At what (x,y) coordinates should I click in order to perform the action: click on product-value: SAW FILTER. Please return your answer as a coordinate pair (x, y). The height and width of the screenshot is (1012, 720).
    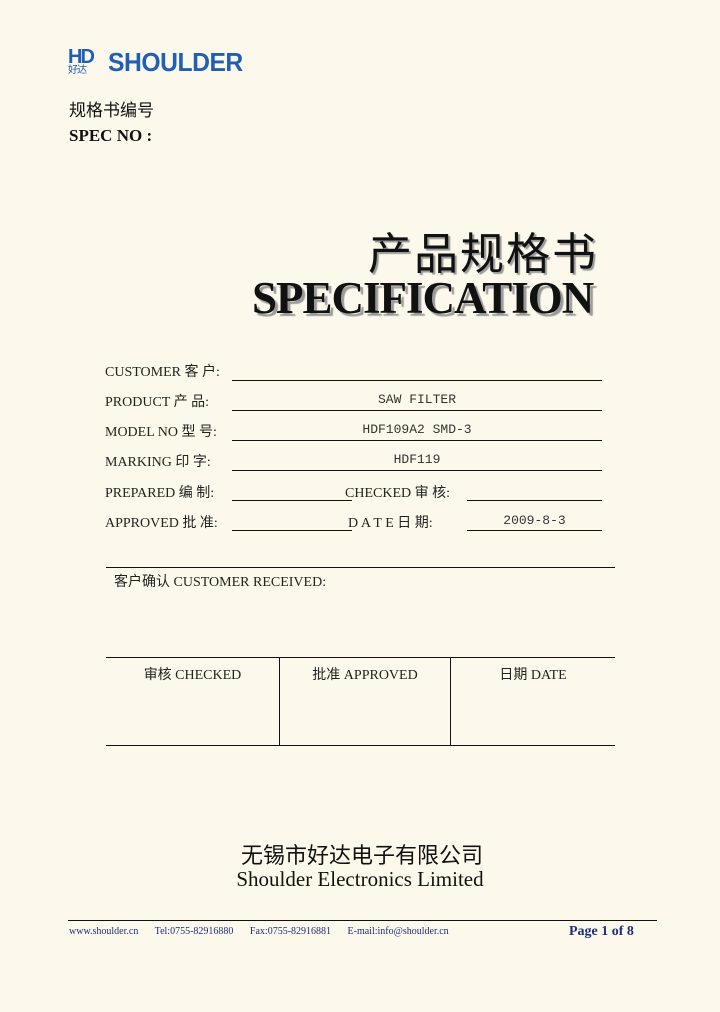
    Looking at the image, I should click on (416, 399).